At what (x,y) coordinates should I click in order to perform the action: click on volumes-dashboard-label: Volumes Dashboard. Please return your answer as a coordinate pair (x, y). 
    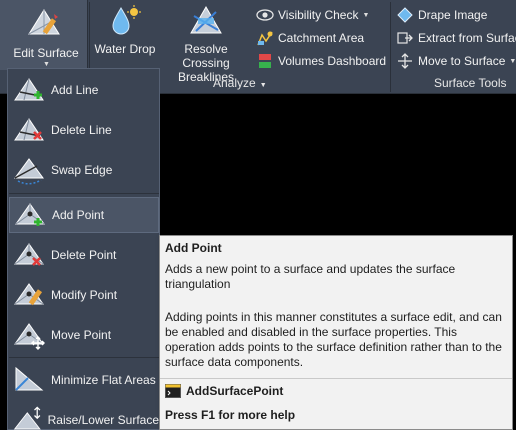
    Looking at the image, I should click on (332, 61).